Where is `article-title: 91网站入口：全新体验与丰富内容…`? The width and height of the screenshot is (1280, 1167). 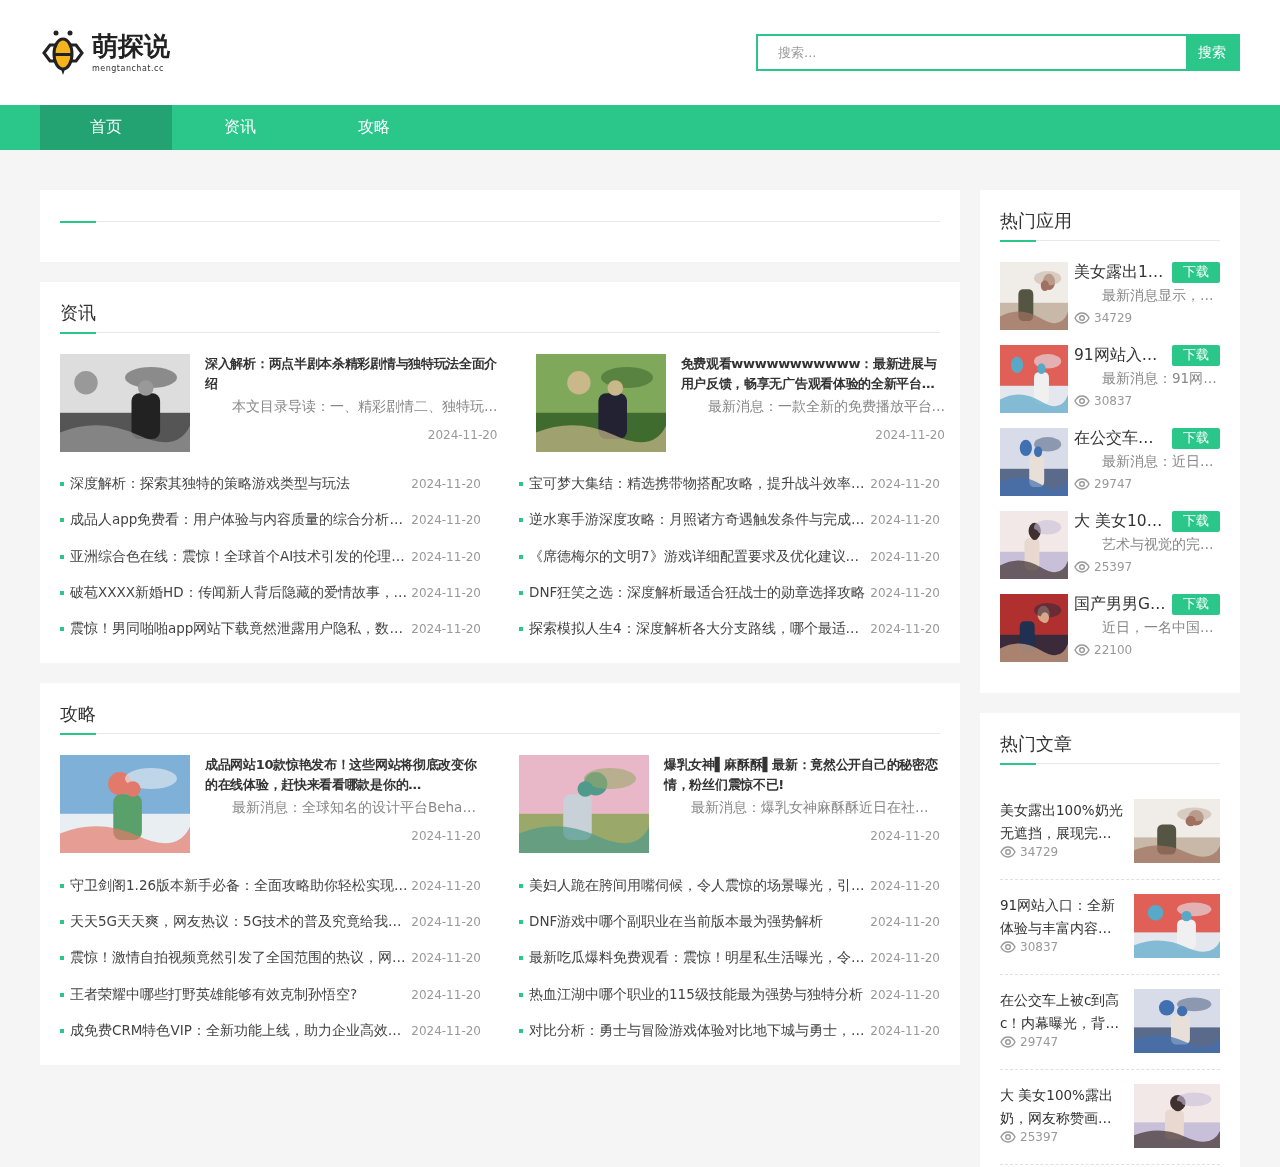 article-title: 91网站入口：全新体验与丰富内容… is located at coordinates (1062, 917).